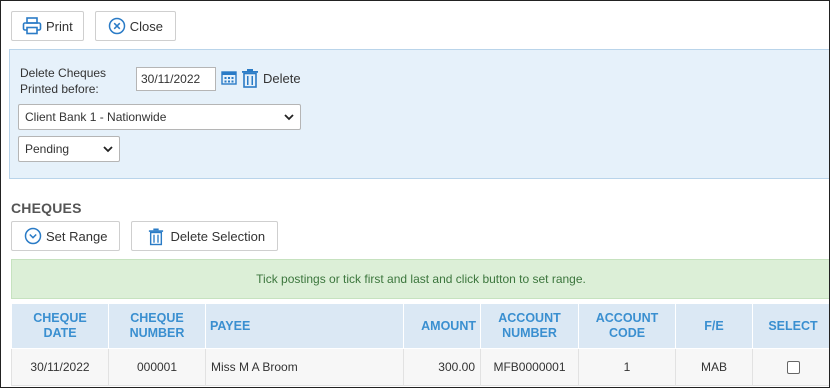 The height and width of the screenshot is (388, 830). What do you see at coordinates (157, 367) in the screenshot?
I see `cell-cheque-number: 000001` at bounding box center [157, 367].